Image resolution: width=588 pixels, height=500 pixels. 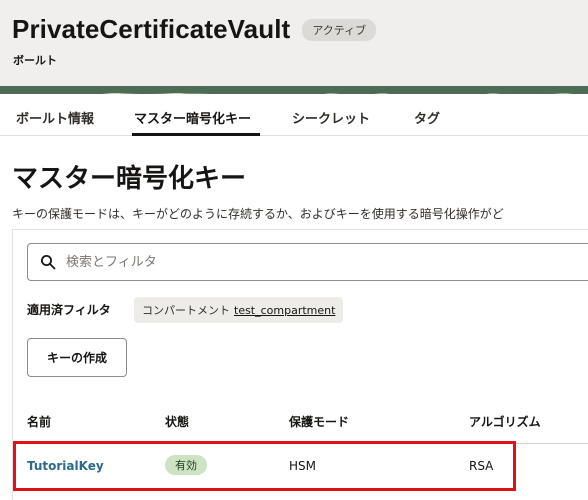 I want to click on applied-filters-label: 適用済フィルタ, so click(x=69, y=310).